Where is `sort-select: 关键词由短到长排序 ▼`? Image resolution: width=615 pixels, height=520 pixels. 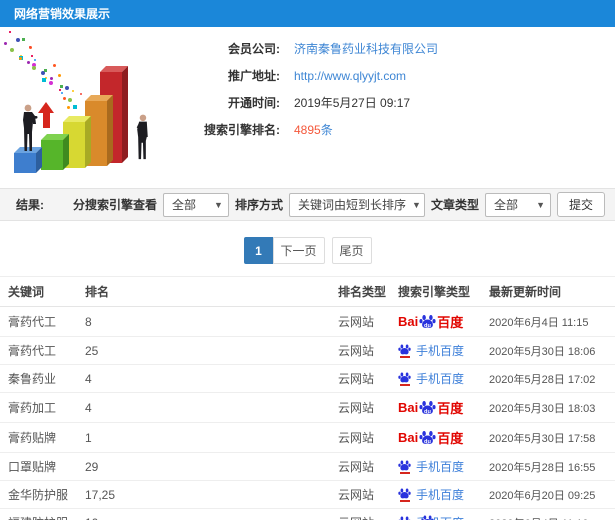
sort-select: 关键词由短到长排序 ▼ is located at coordinates (356, 204).